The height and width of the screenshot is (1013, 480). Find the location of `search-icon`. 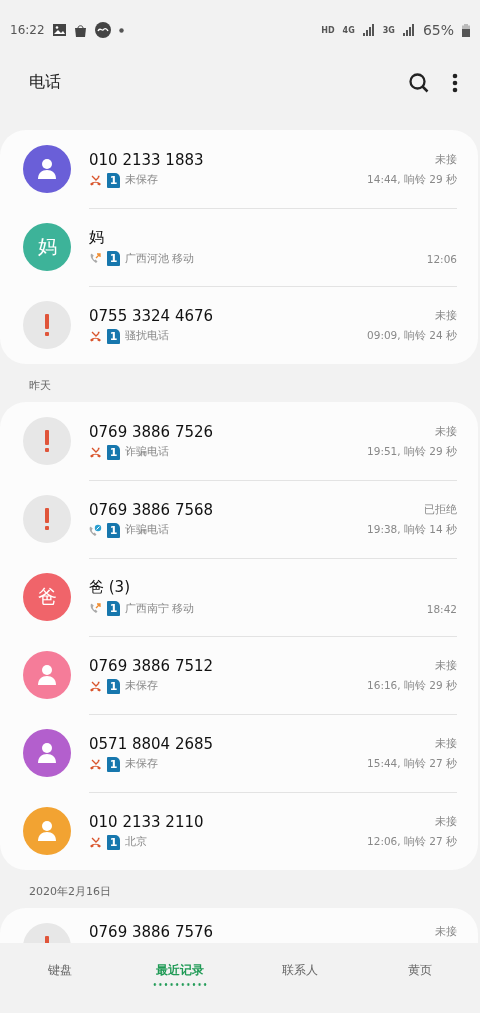

search-icon is located at coordinates (419, 82).